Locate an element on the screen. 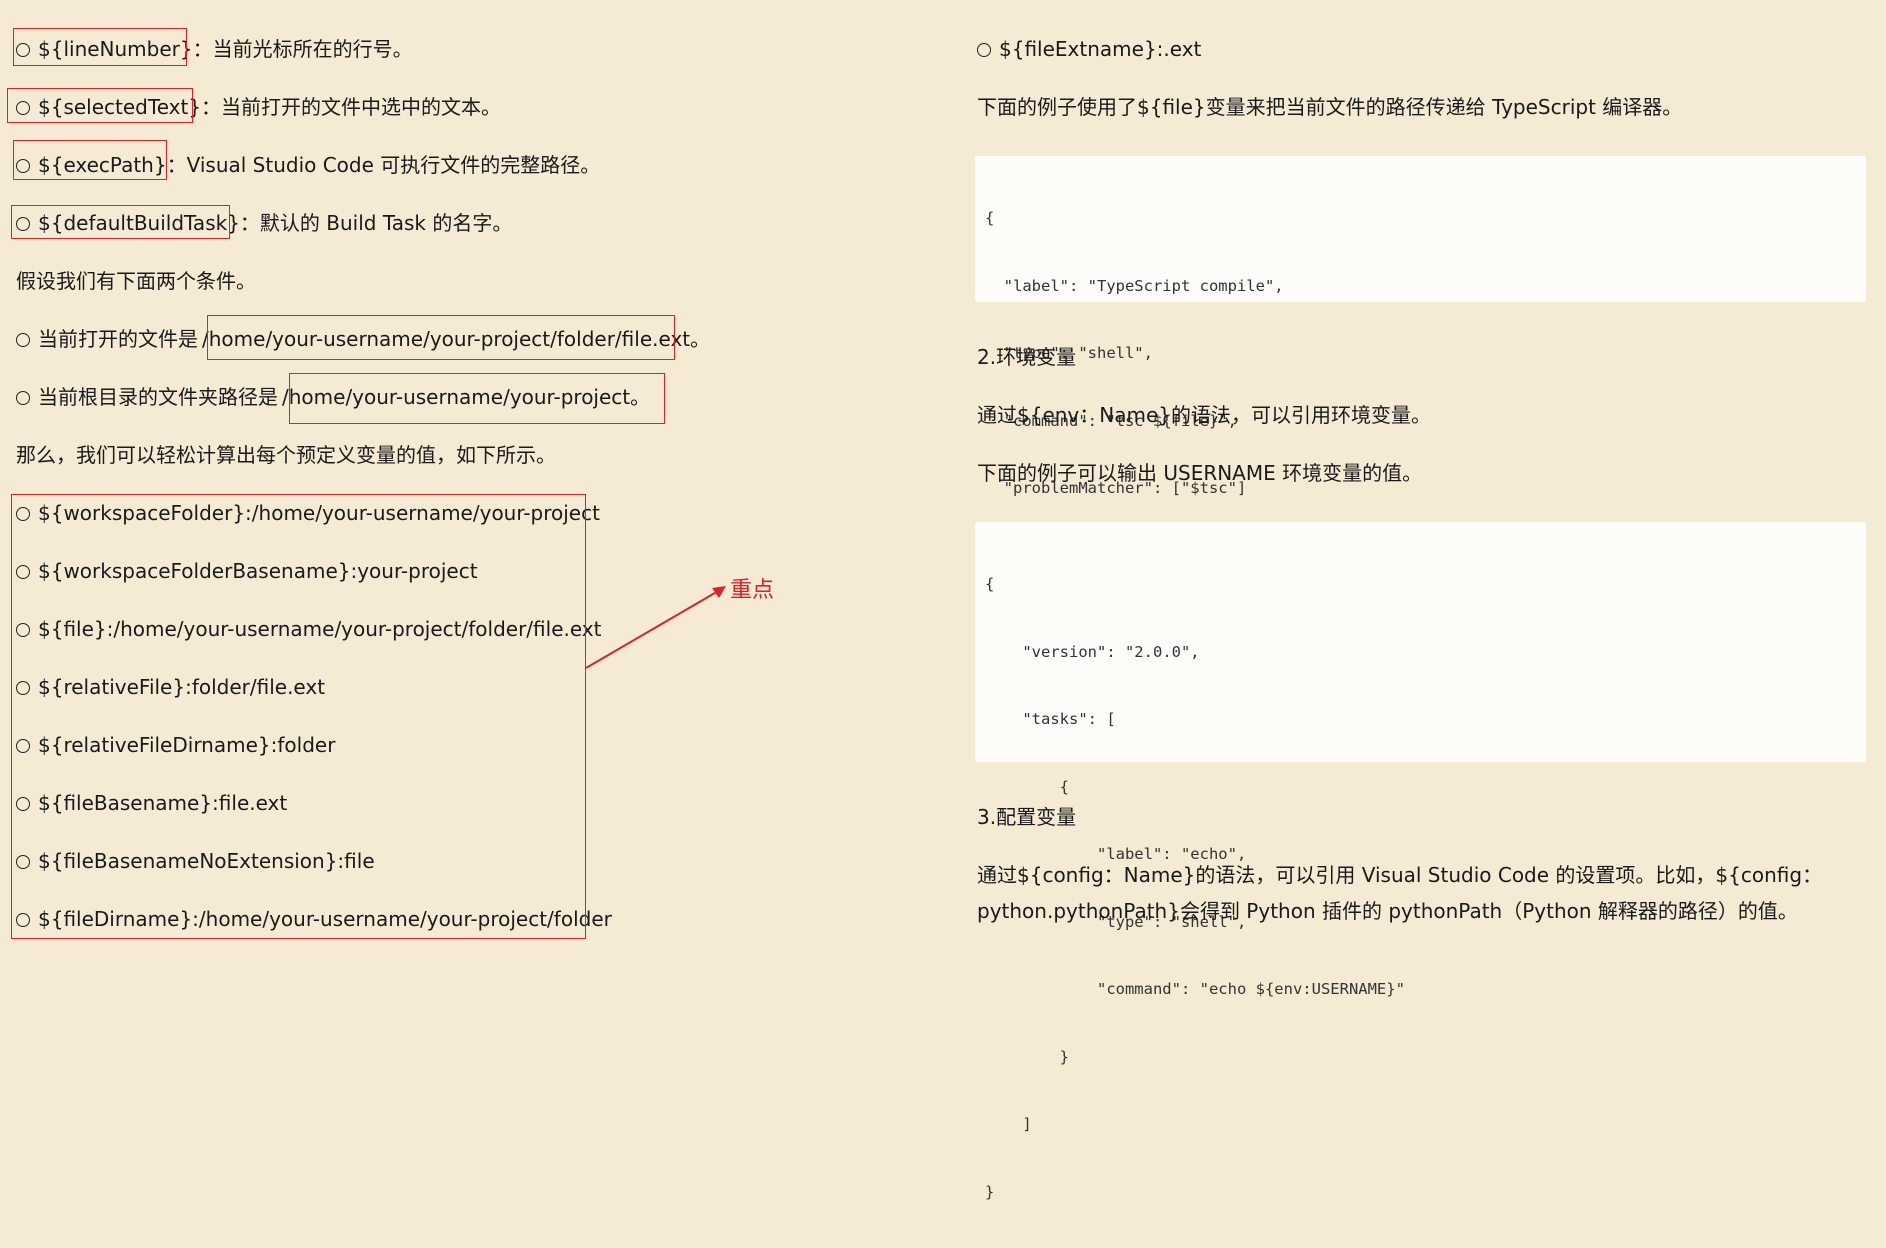  var-desc: 默认的 Build Task 的名字。 is located at coordinates (386, 223).